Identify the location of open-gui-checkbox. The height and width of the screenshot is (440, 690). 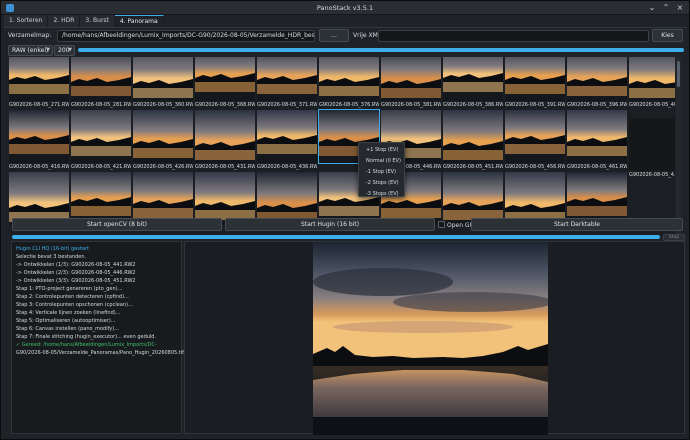
(441, 224).